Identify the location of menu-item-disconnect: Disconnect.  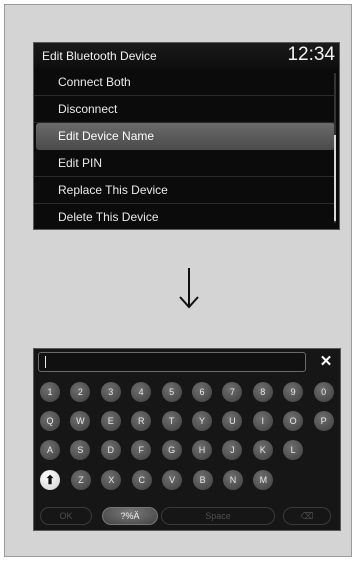
(184, 109).